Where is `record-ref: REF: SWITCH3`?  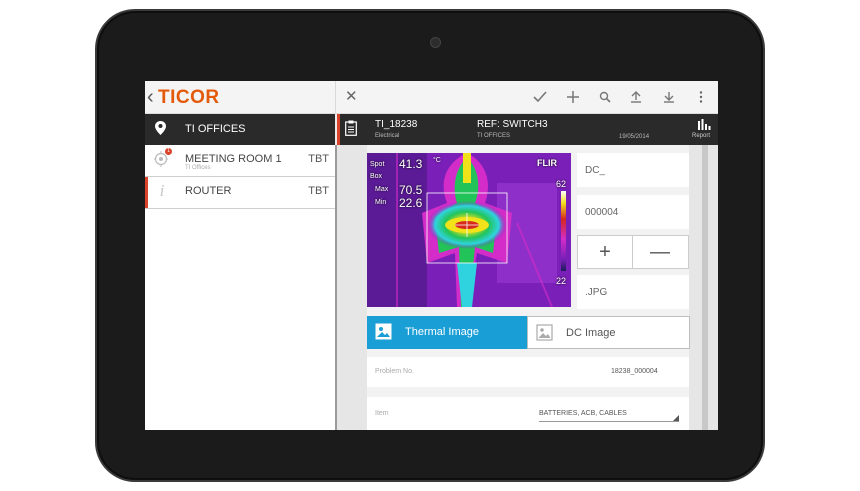
record-ref: REF: SWITCH3 is located at coordinates (512, 124).